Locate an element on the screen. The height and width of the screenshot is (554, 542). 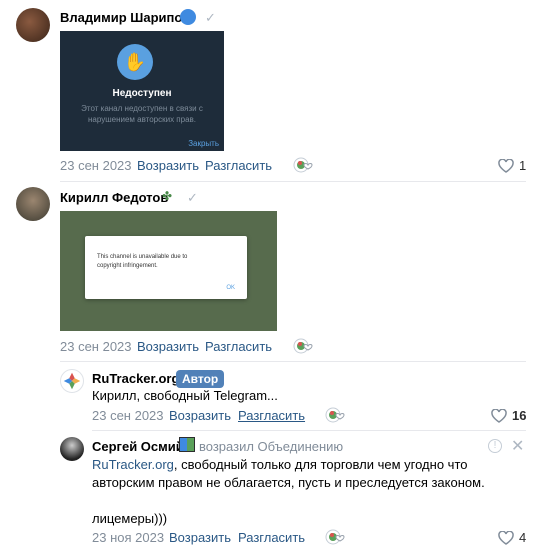
comment-author: Кирилл Федотов is located at coordinates (114, 197).